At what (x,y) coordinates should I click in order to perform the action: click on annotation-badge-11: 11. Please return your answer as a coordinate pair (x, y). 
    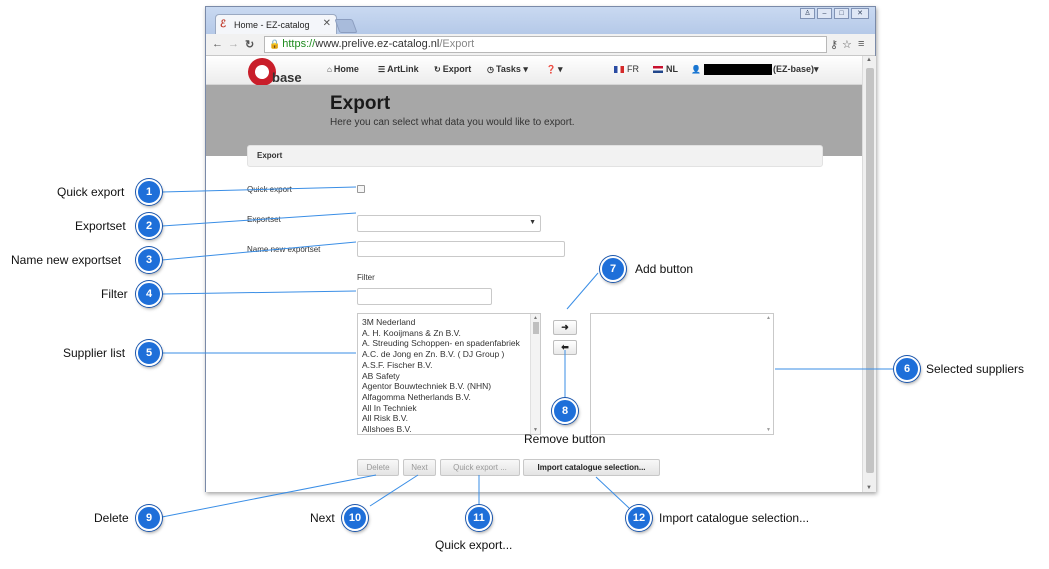
    Looking at the image, I should click on (479, 518).